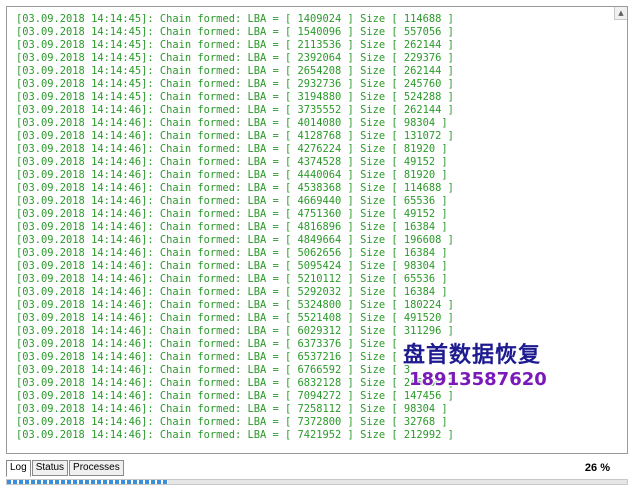 This screenshot has height=490, width=640. What do you see at coordinates (317, 482) in the screenshot?
I see `progress-bar` at bounding box center [317, 482].